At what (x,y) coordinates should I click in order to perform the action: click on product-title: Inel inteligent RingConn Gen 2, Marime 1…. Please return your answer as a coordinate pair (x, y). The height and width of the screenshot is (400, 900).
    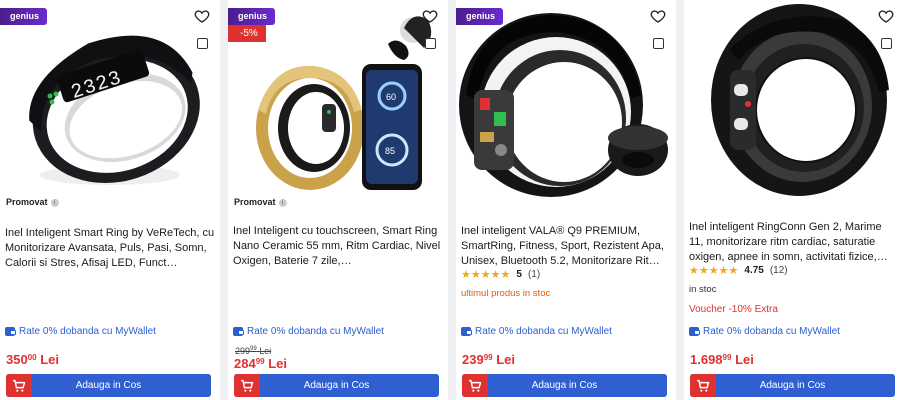
    Looking at the image, I should click on (794, 242).